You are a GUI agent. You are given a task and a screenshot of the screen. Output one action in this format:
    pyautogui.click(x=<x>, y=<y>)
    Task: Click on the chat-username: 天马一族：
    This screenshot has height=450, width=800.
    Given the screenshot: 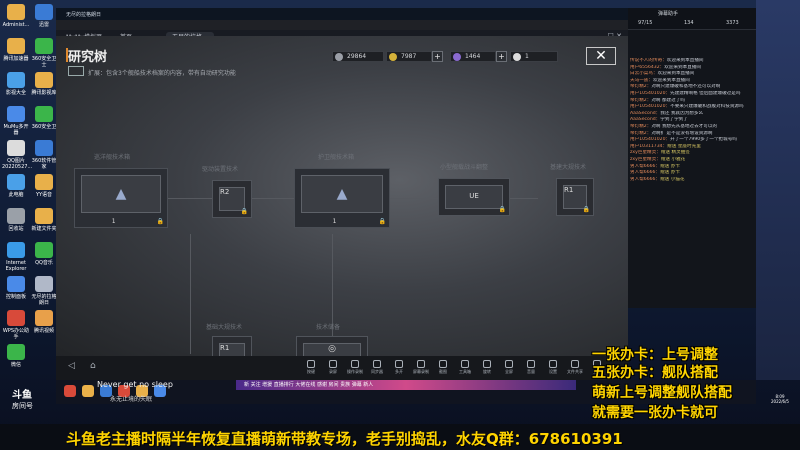 What is the action you would take?
    pyautogui.click(x=641, y=80)
    